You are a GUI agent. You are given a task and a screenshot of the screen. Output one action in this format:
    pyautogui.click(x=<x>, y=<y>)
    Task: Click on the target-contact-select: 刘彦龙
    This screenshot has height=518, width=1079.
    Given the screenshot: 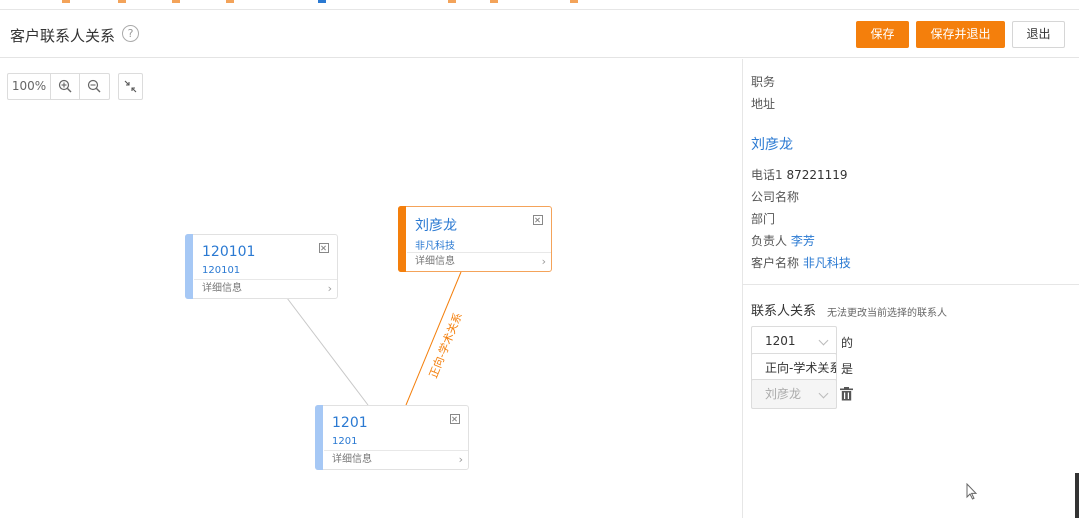 What is the action you would take?
    pyautogui.click(x=794, y=394)
    